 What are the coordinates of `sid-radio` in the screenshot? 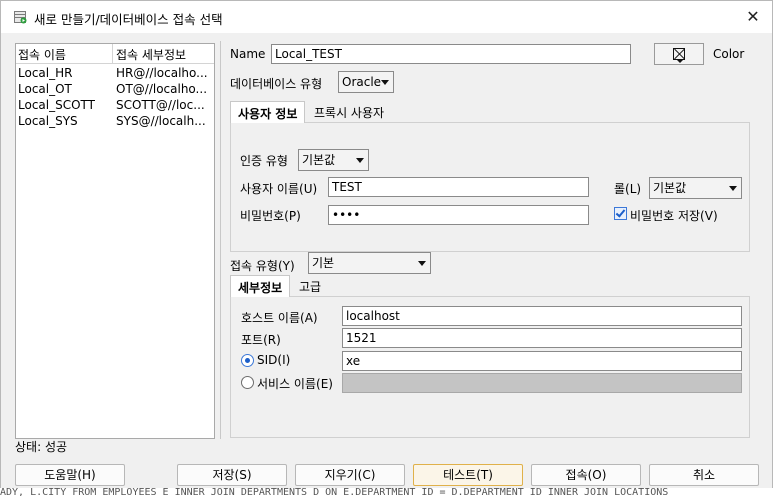 It's located at (247, 360).